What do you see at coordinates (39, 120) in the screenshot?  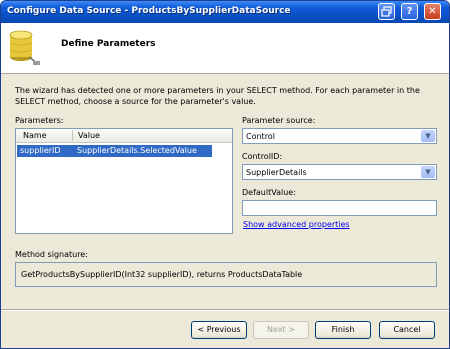 I see `parameters-label: Parameters:` at bounding box center [39, 120].